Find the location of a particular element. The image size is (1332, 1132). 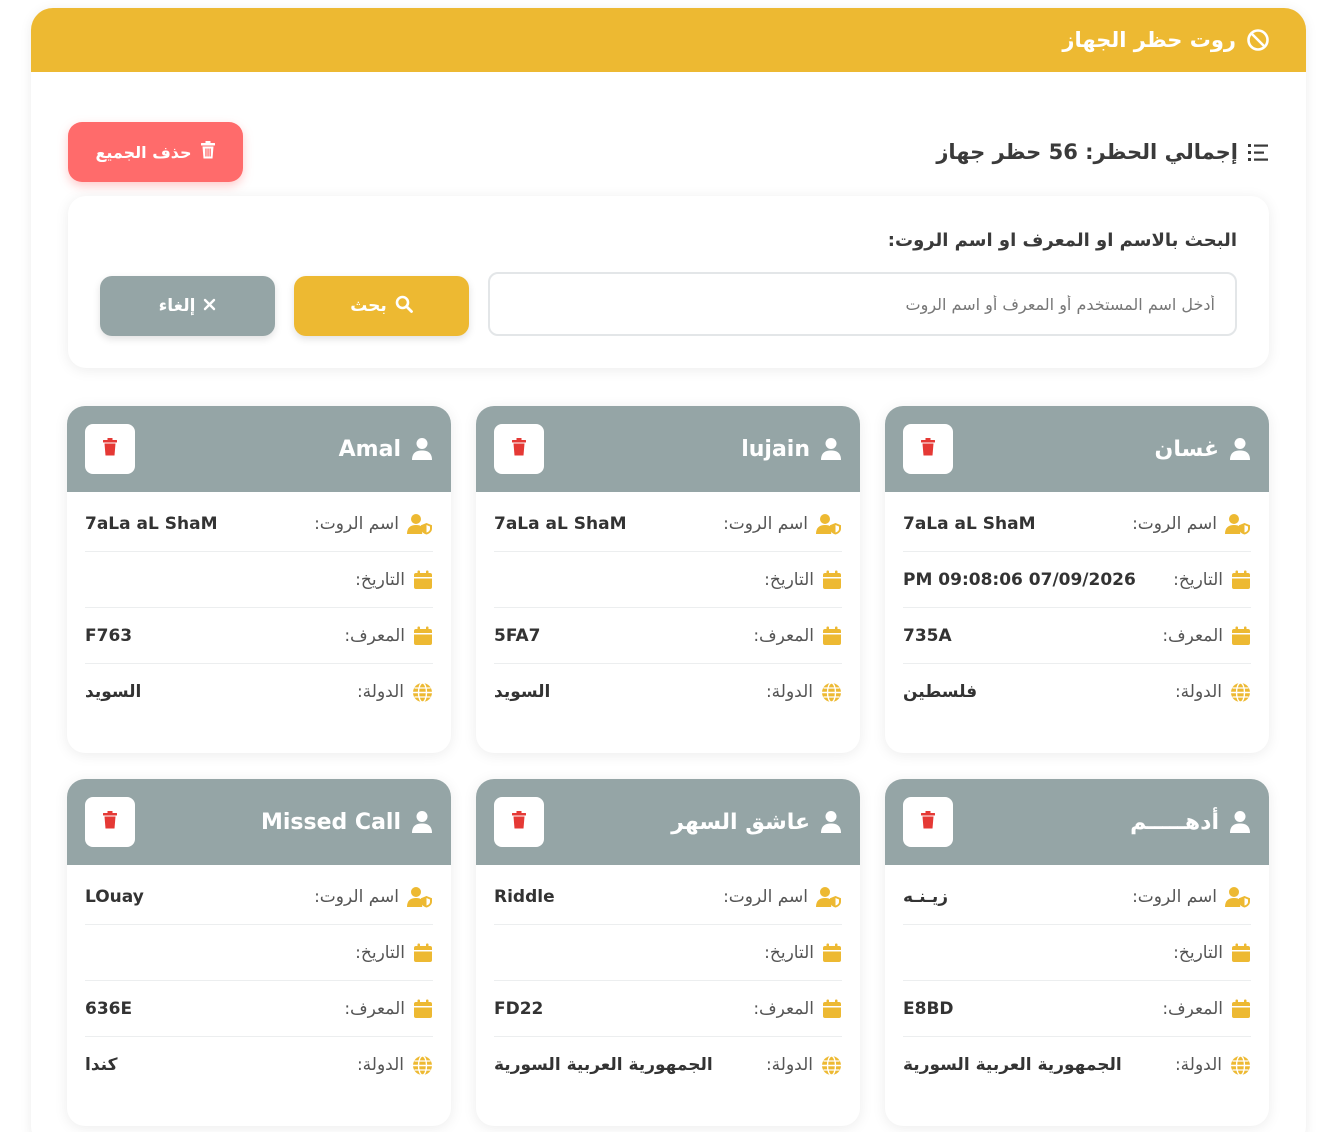

room-value: زيـنـه is located at coordinates (926, 896).